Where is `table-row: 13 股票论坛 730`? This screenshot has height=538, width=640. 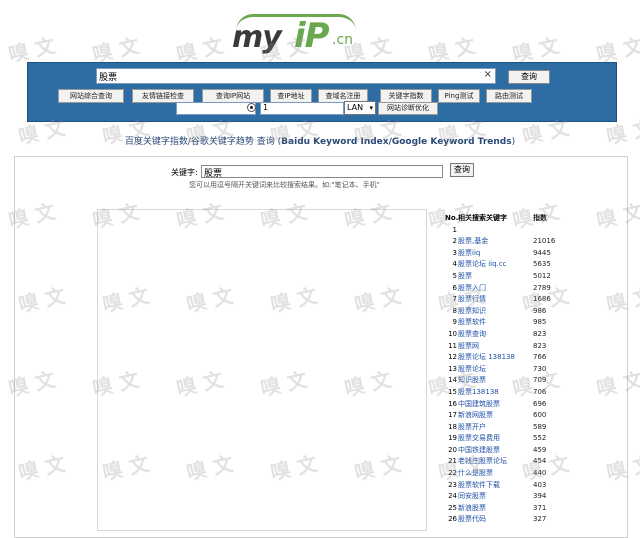 table-row: 13 股票论坛 730 is located at coordinates (505, 370).